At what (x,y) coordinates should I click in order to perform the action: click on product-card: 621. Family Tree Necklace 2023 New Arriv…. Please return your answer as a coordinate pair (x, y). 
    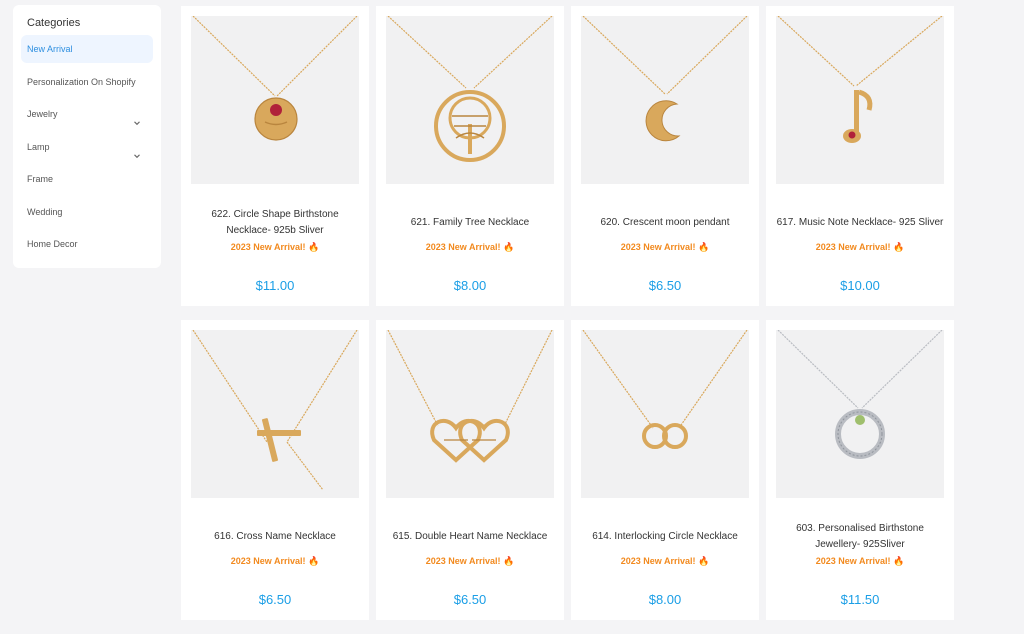
    Looking at the image, I should click on (470, 156).